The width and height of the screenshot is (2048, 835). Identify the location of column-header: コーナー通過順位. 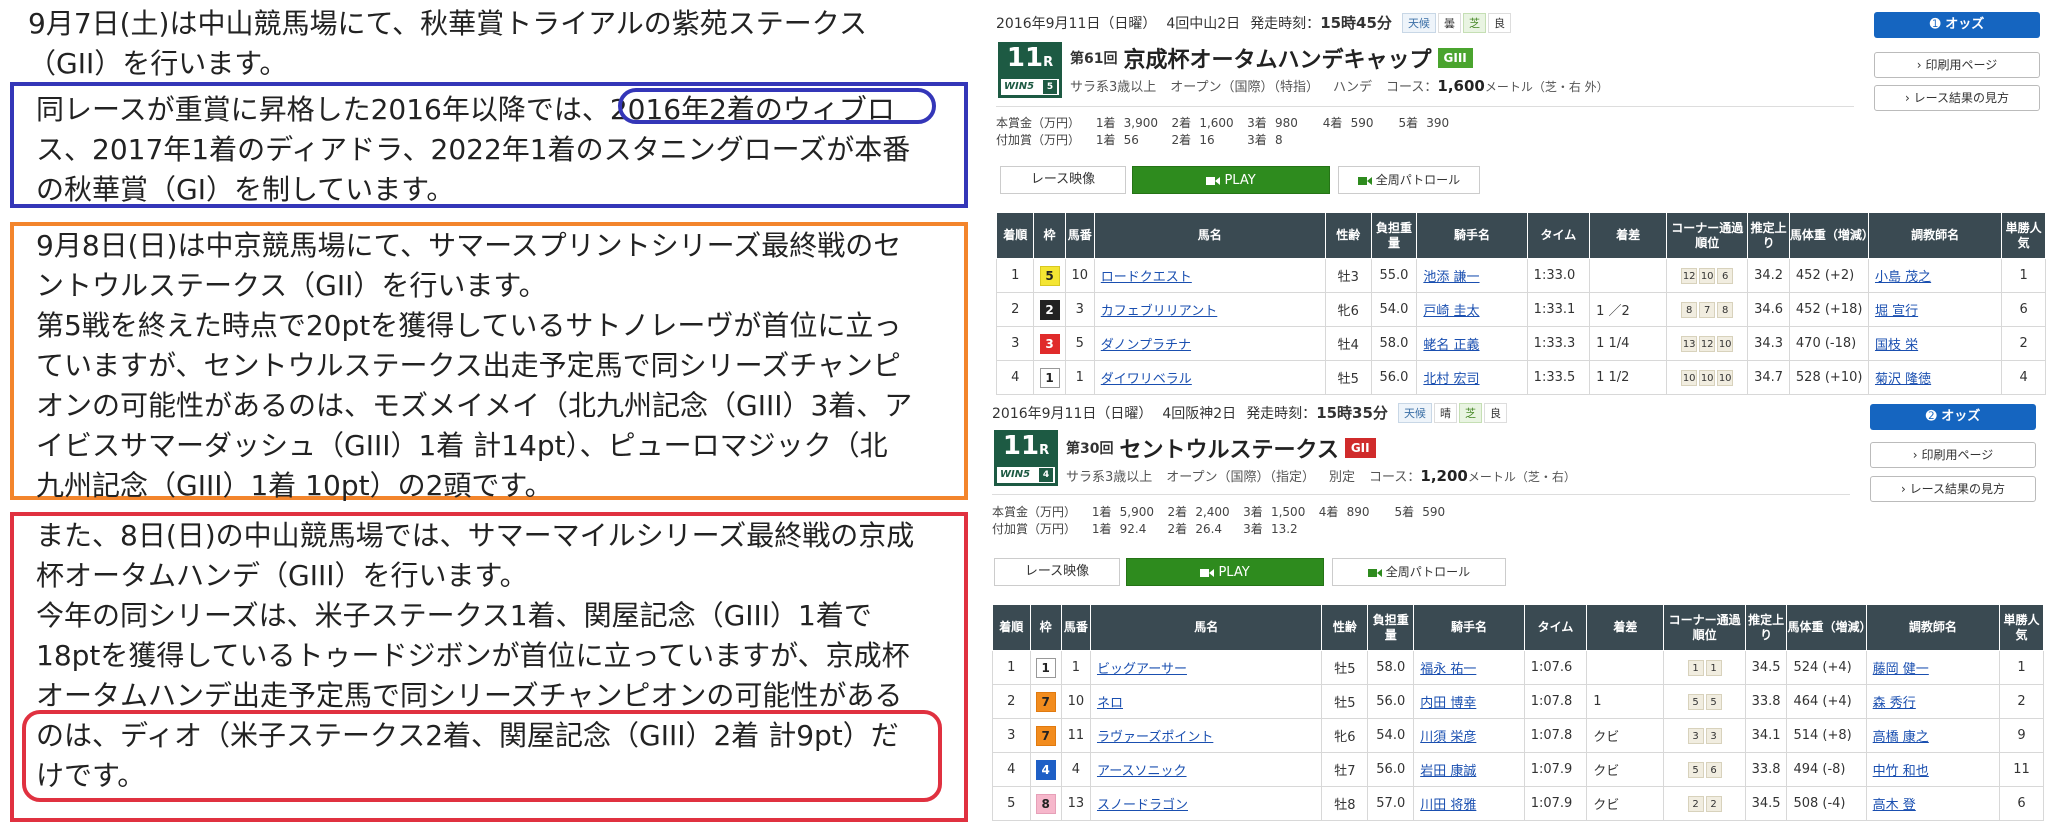
(1704, 627).